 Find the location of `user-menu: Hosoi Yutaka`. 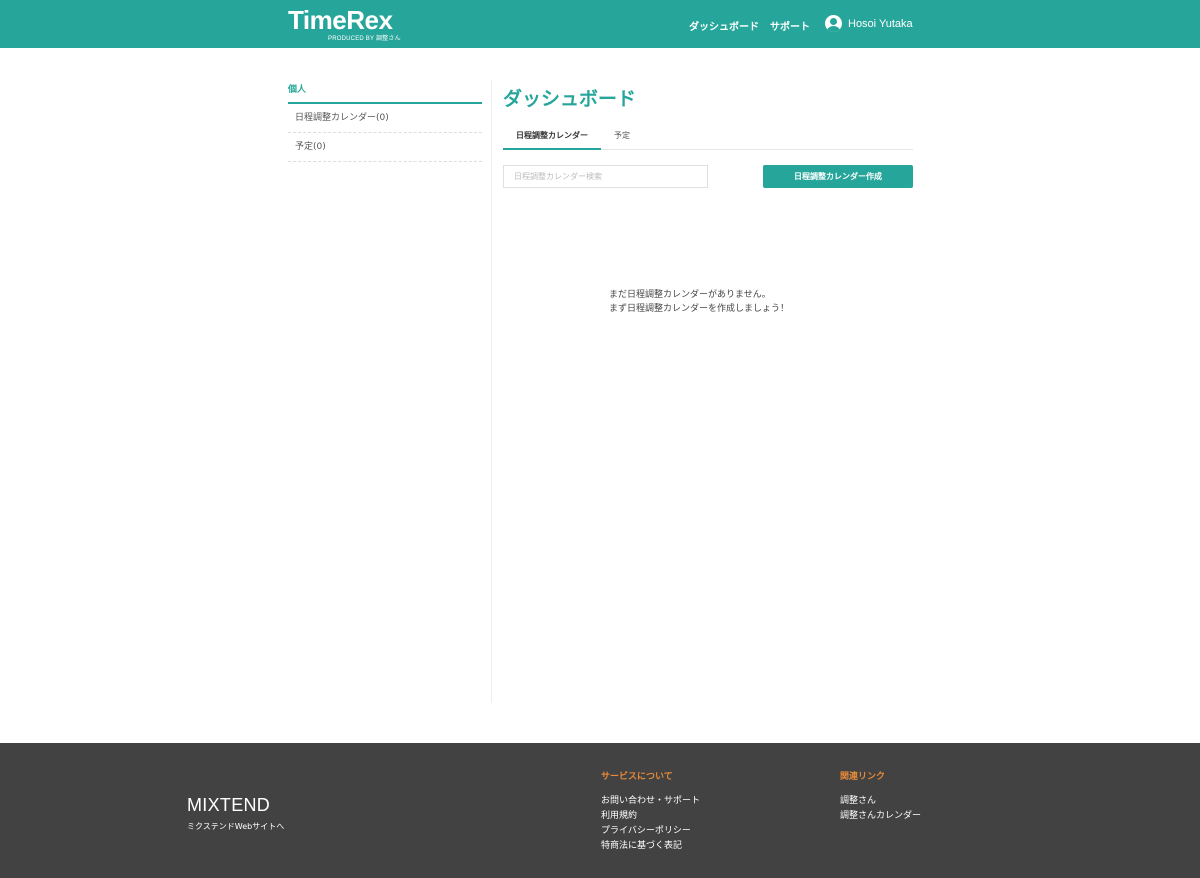

user-menu: Hosoi Yutaka is located at coordinates (869, 23).